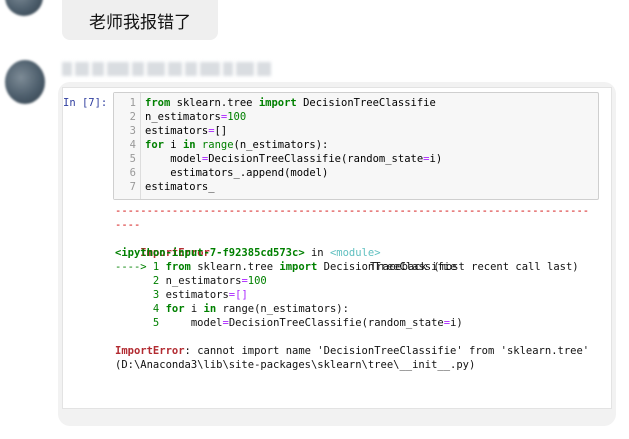 The image size is (629, 439). What do you see at coordinates (132, 187) in the screenshot?
I see `line-number: 7` at bounding box center [132, 187].